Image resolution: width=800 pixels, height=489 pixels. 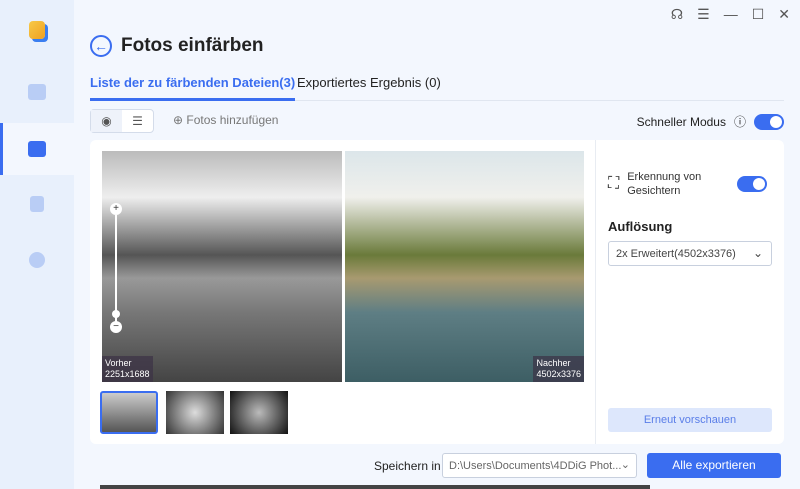 What do you see at coordinates (614, 183) in the screenshot?
I see `face-detect-icon: ⛶` at bounding box center [614, 183].